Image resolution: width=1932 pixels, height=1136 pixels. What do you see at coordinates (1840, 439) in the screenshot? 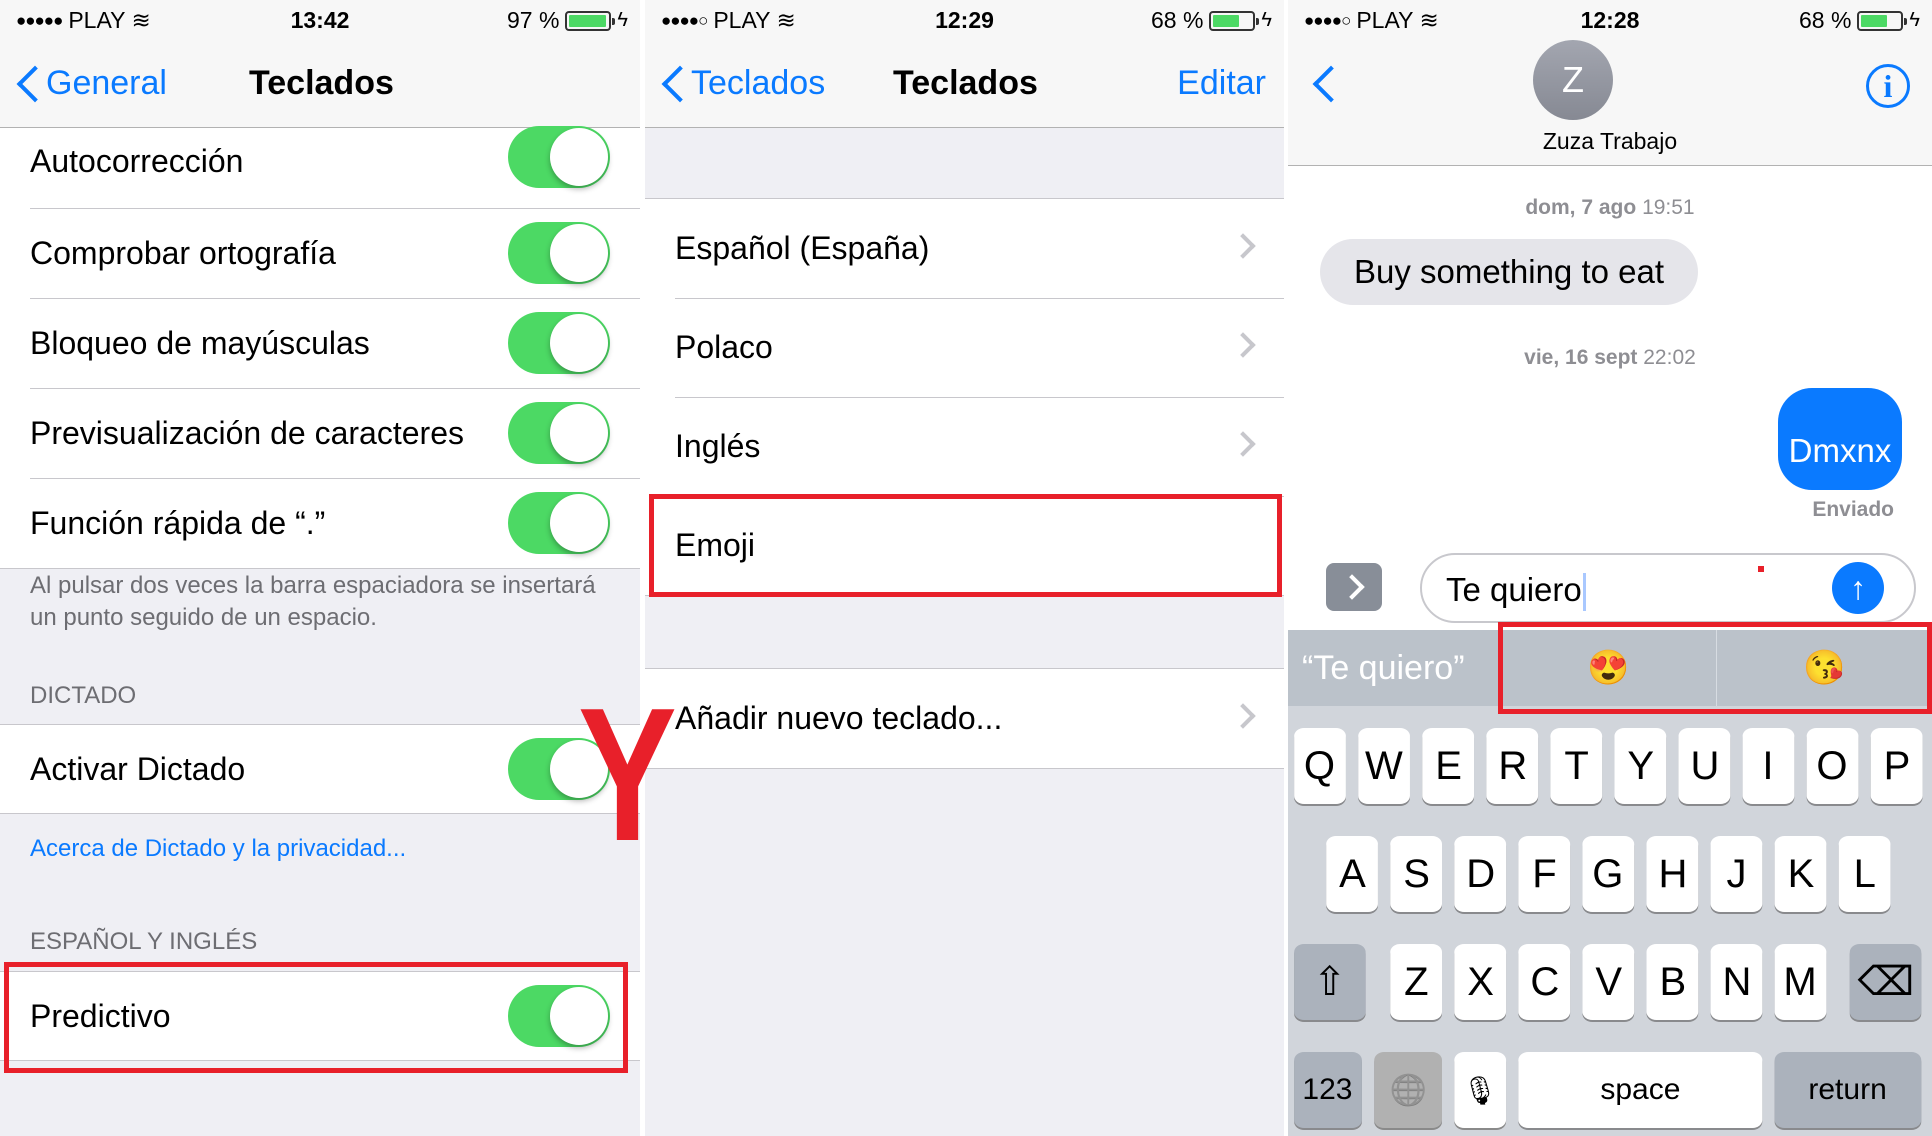
I see `outgoing-message-bubble: Dmxnx` at bounding box center [1840, 439].